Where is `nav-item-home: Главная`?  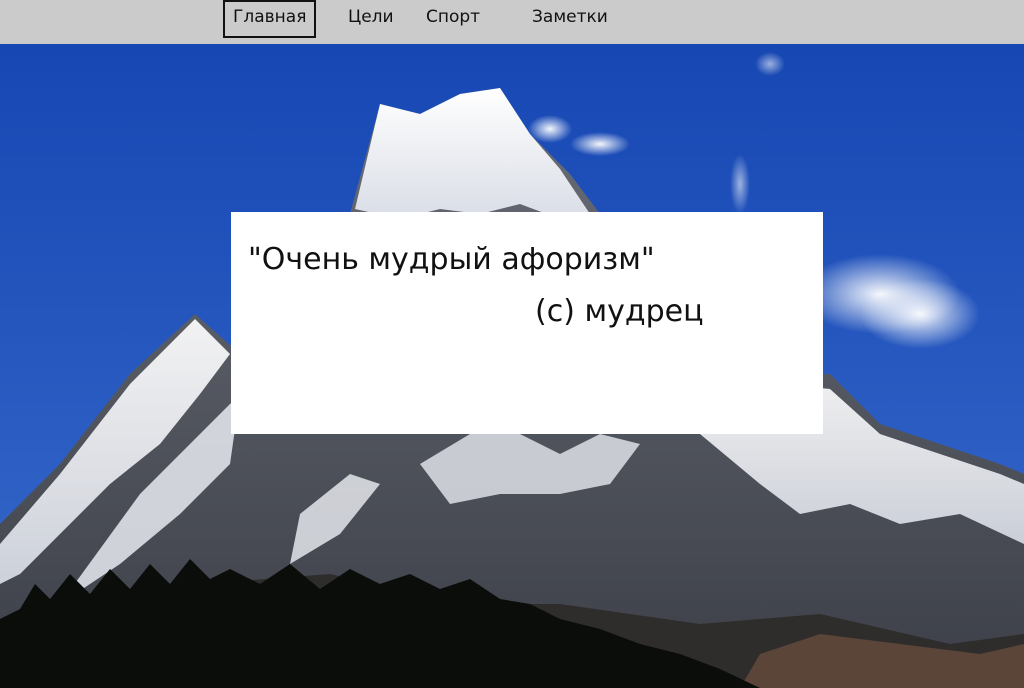 nav-item-home: Главная is located at coordinates (270, 19).